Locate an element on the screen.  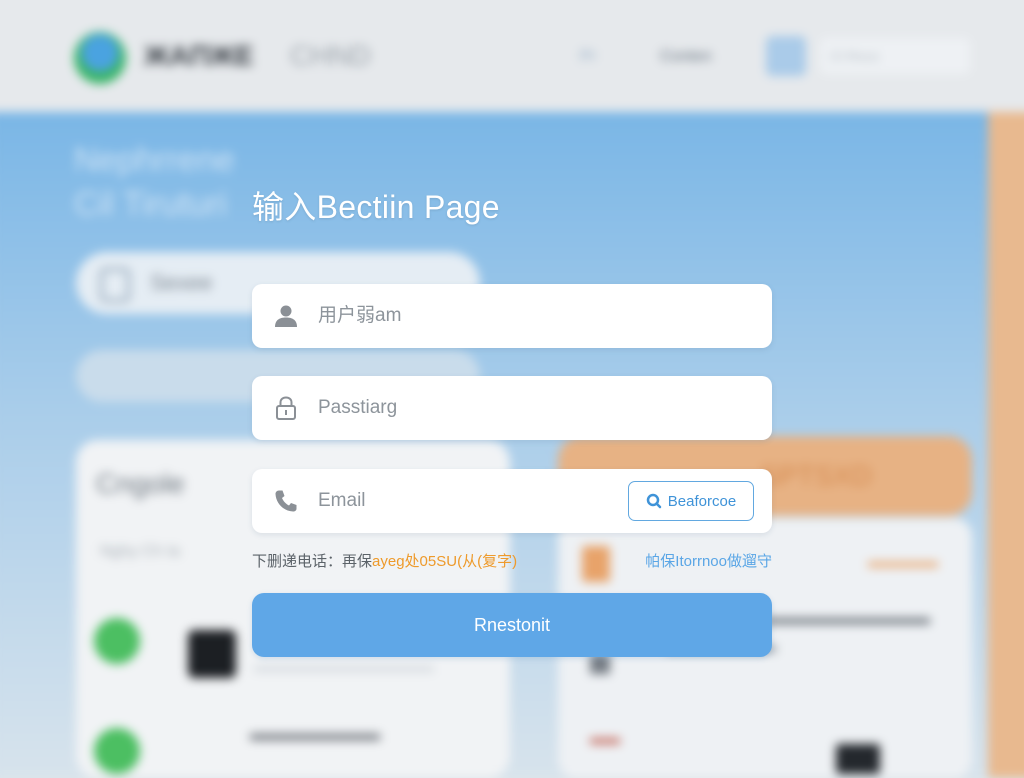
password-input is located at coordinates (468, 408).